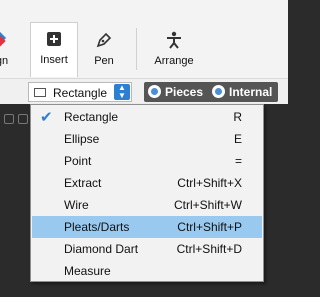 This screenshot has height=297, width=320. I want to click on menu-item-diamond-dart: Diamond Dart Ctrl+Shift+D, so click(147, 249).